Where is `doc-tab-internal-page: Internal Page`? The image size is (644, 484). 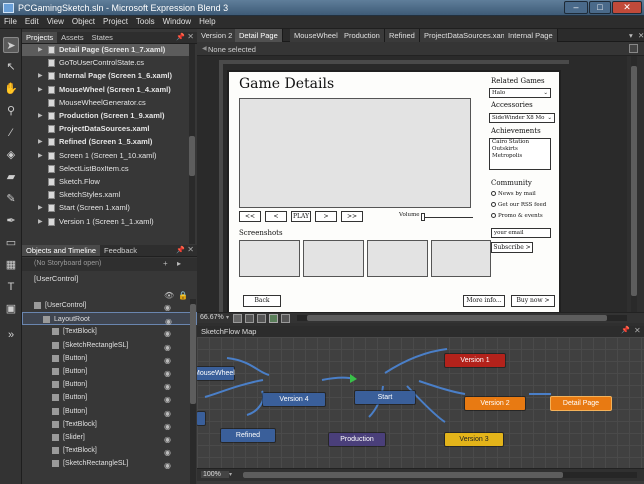
doc-tab-internal-page: Internal Page is located at coordinates (531, 35).